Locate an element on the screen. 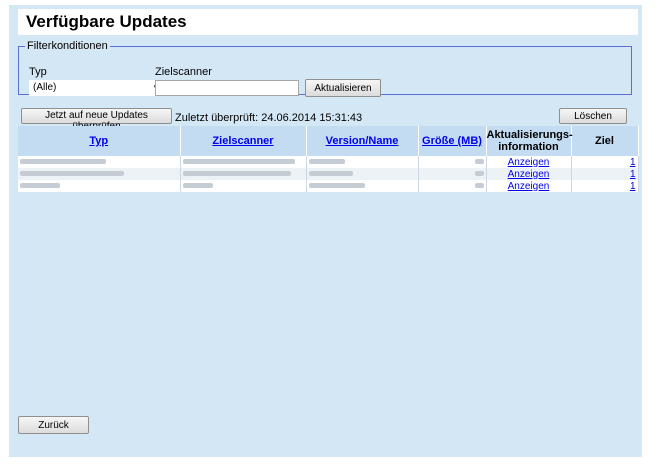  zielscanner-label: Zielscanner is located at coordinates (183, 72).